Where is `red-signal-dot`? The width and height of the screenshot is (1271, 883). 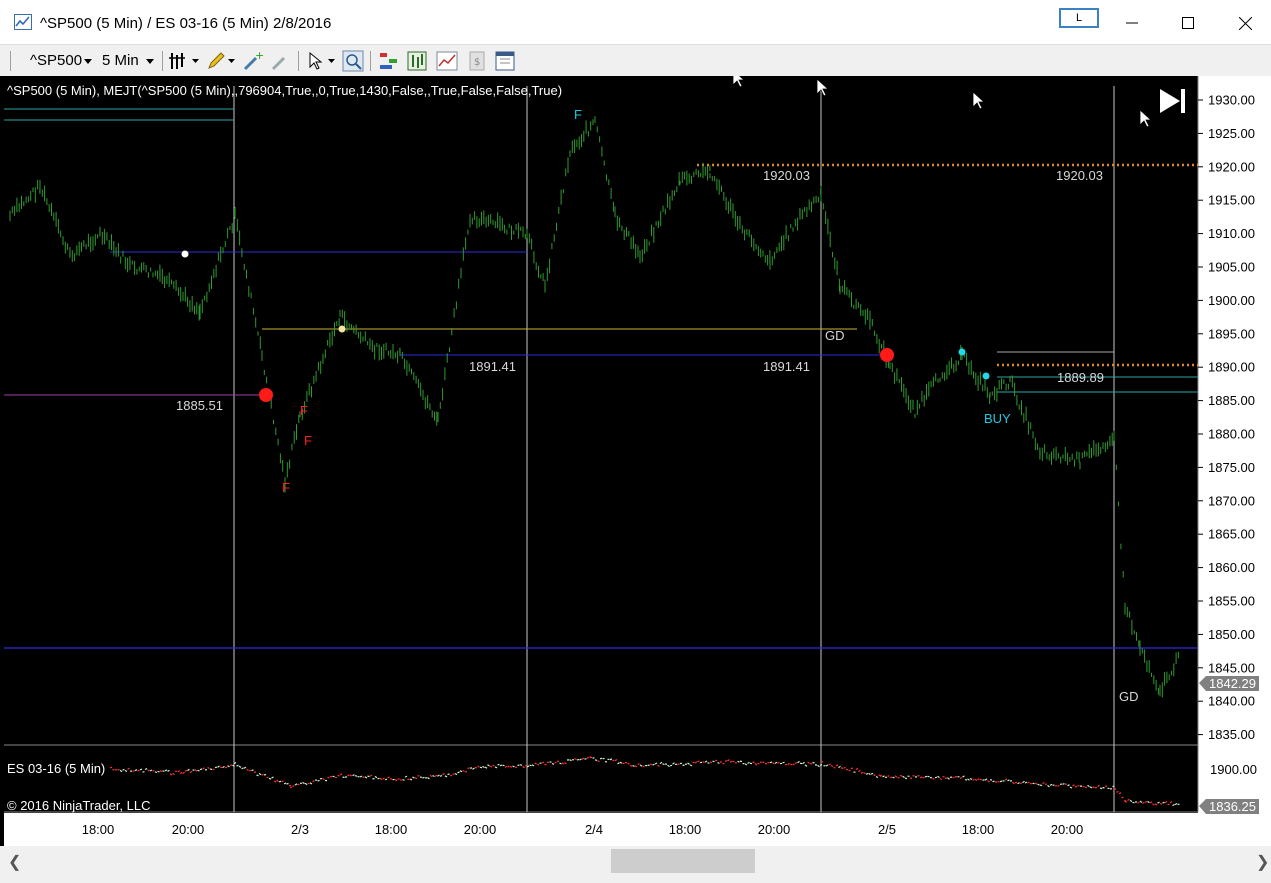
red-signal-dot is located at coordinates (887, 355).